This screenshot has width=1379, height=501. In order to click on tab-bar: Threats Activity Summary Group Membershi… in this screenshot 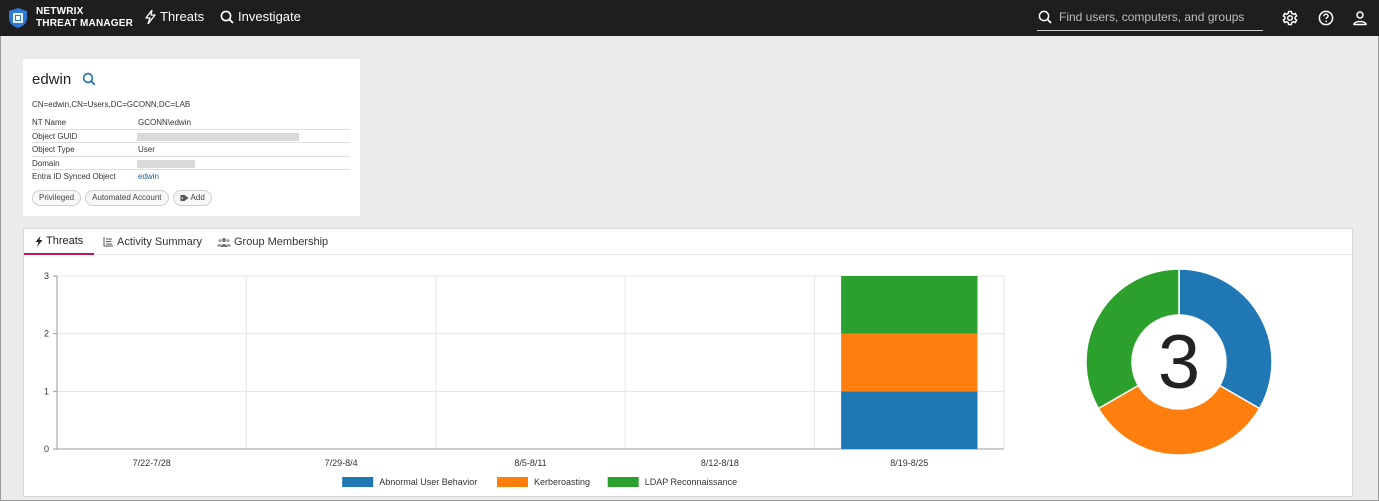, I will do `click(688, 242)`.